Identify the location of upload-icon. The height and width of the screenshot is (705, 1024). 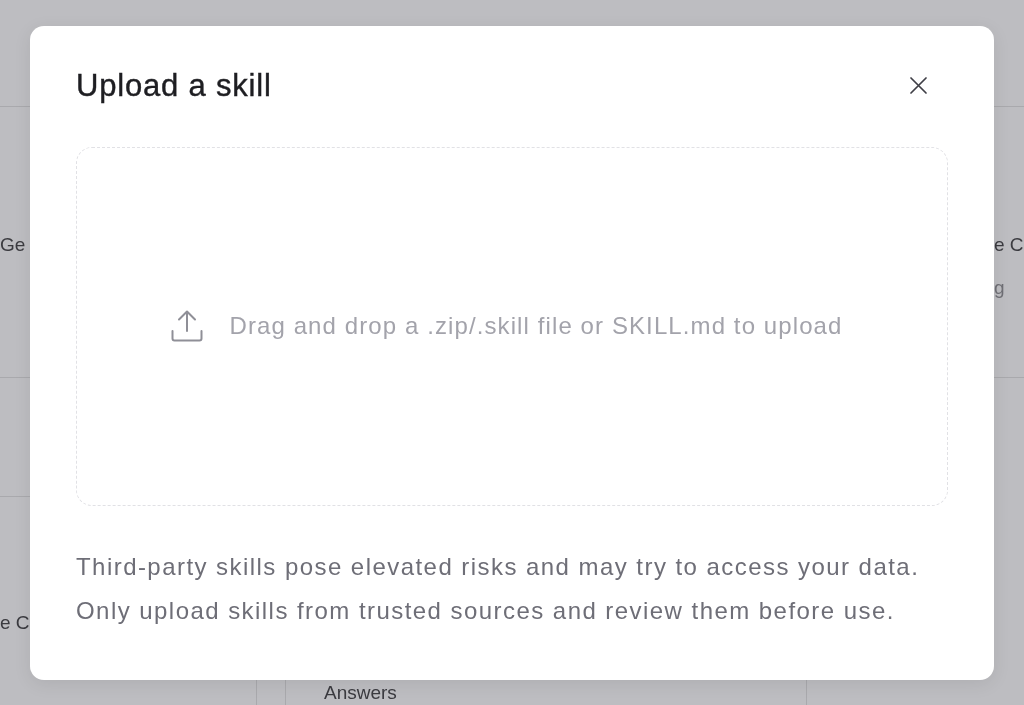
(187, 326).